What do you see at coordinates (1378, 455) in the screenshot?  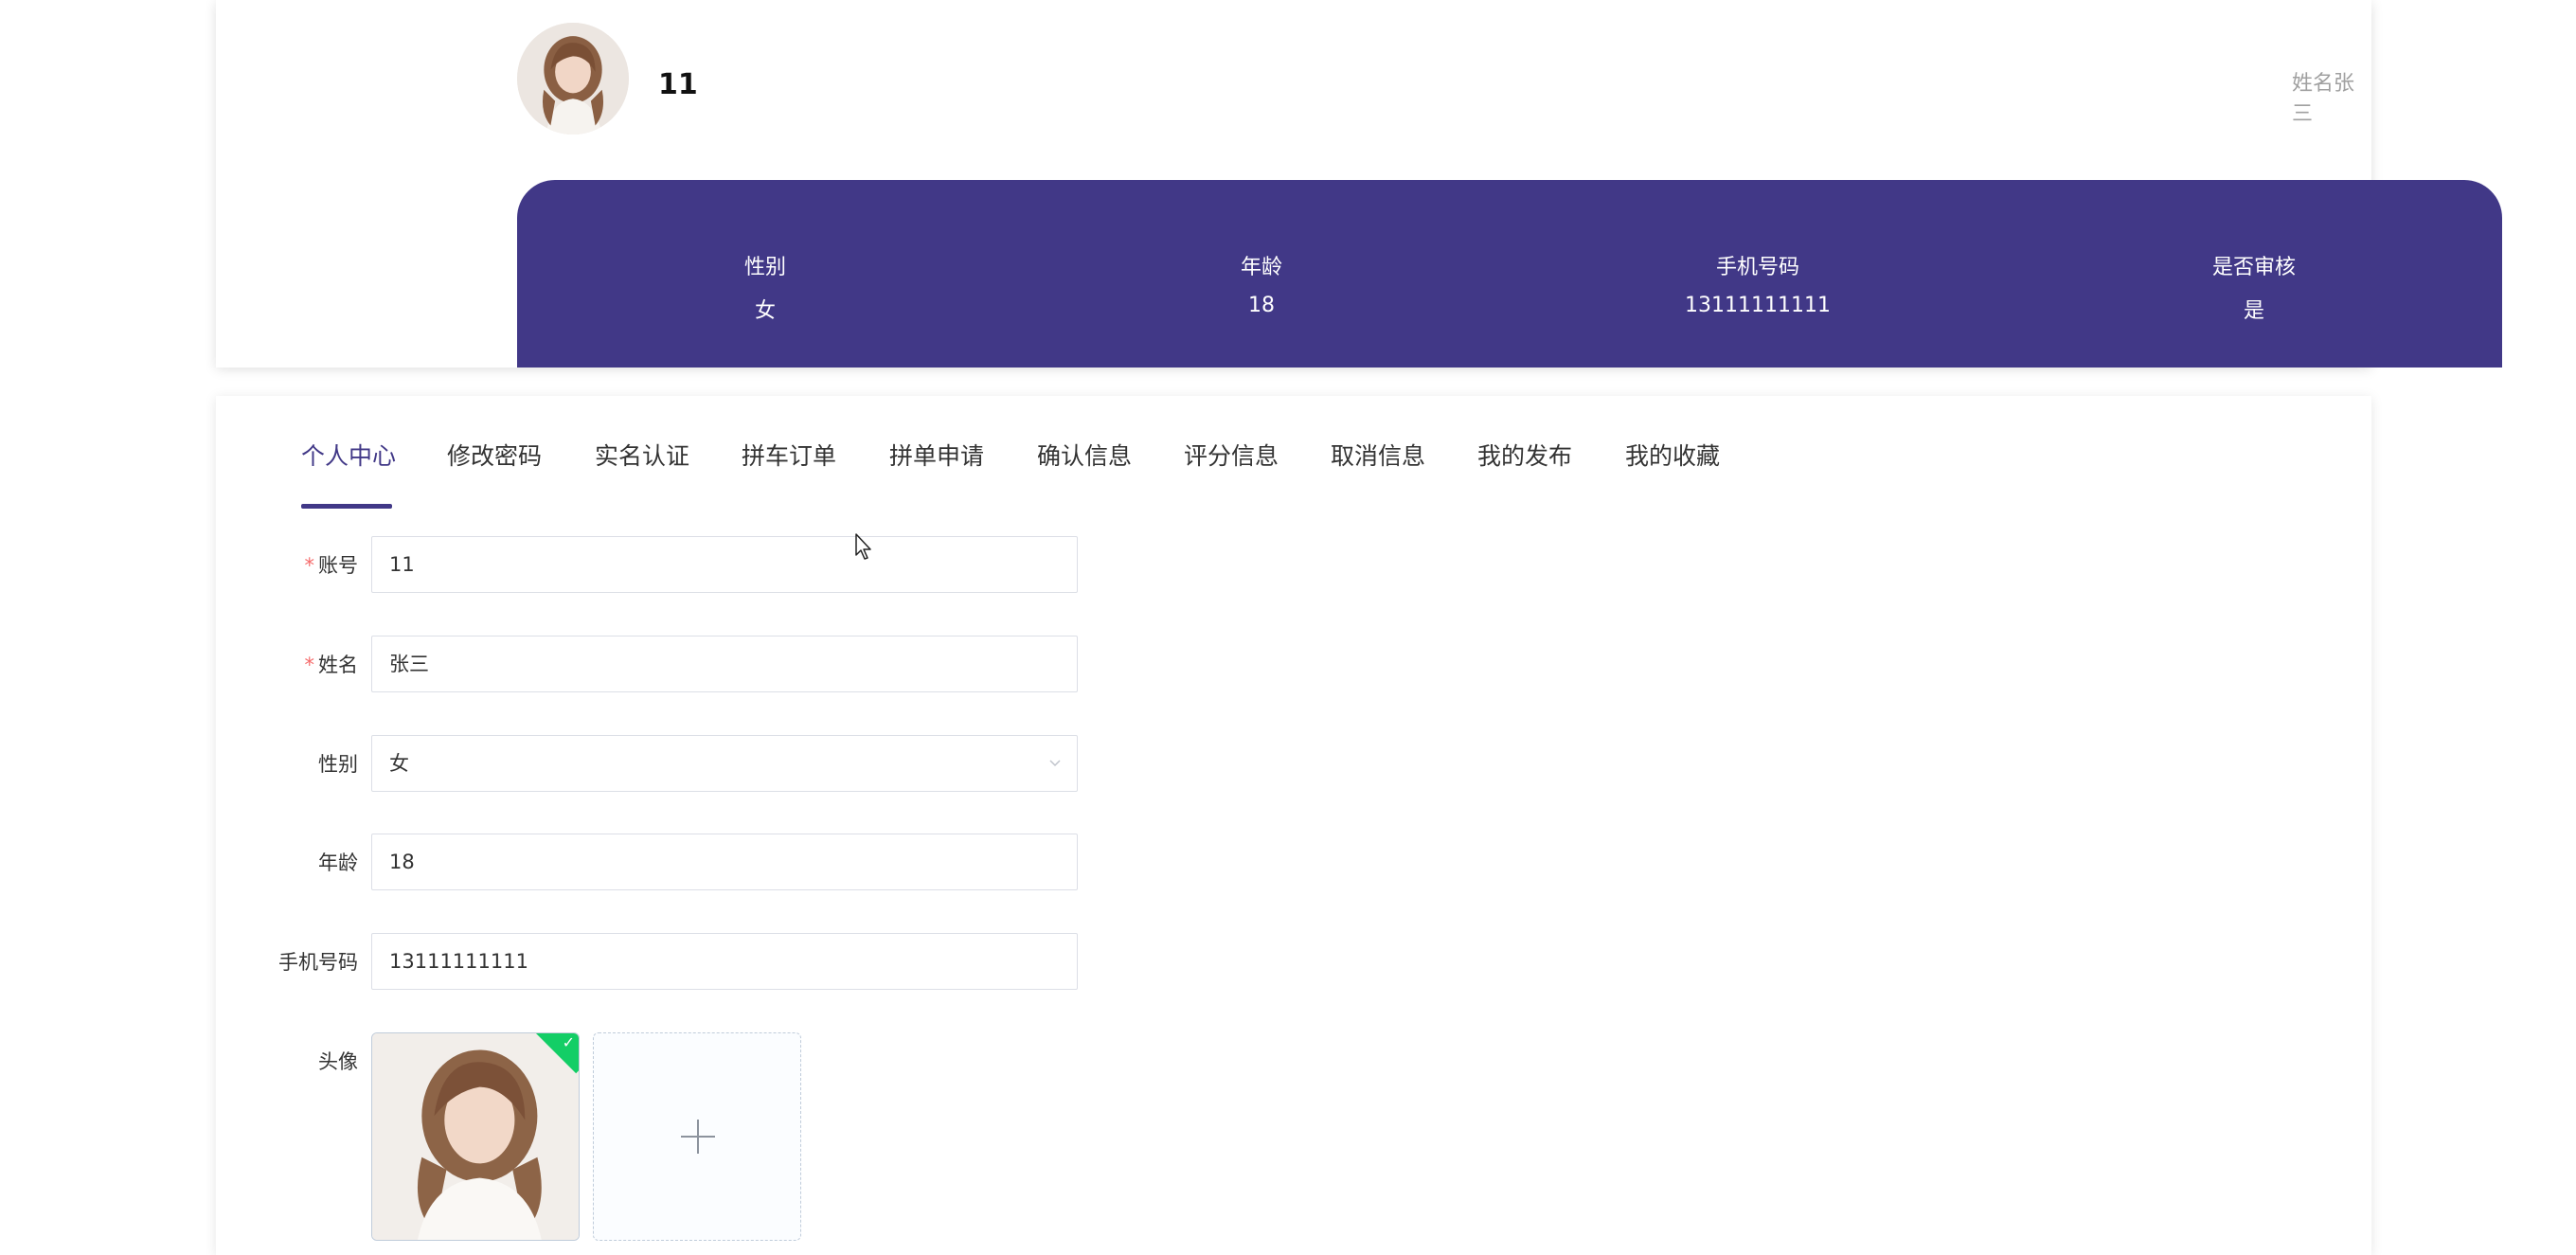 I see `tab-cancel-info: 取消信息` at bounding box center [1378, 455].